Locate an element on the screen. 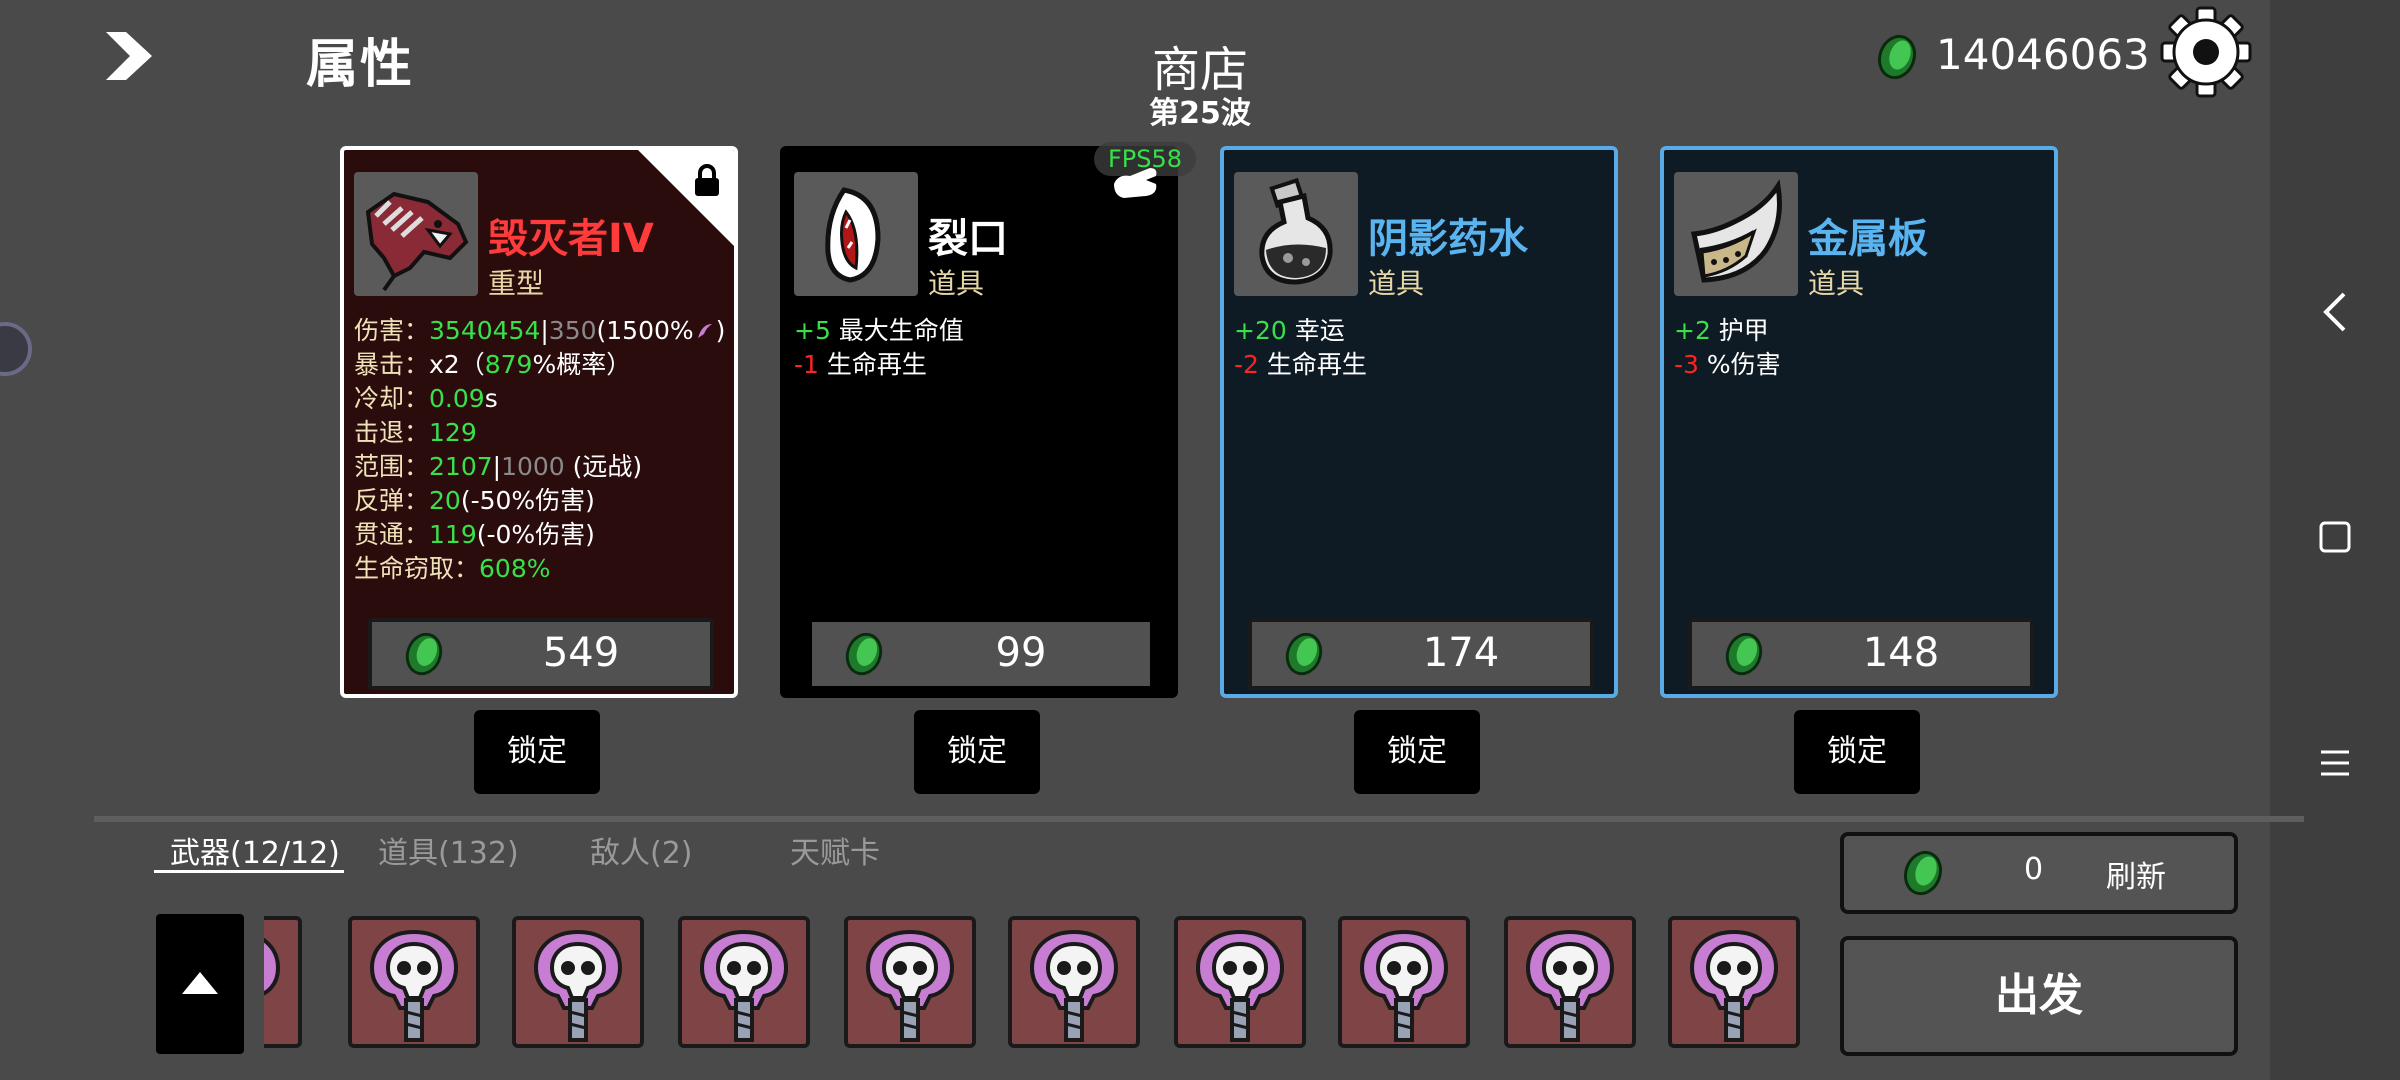 This screenshot has width=2400, height=1080. currency-amount: 14046063 is located at coordinates (2043, 54).